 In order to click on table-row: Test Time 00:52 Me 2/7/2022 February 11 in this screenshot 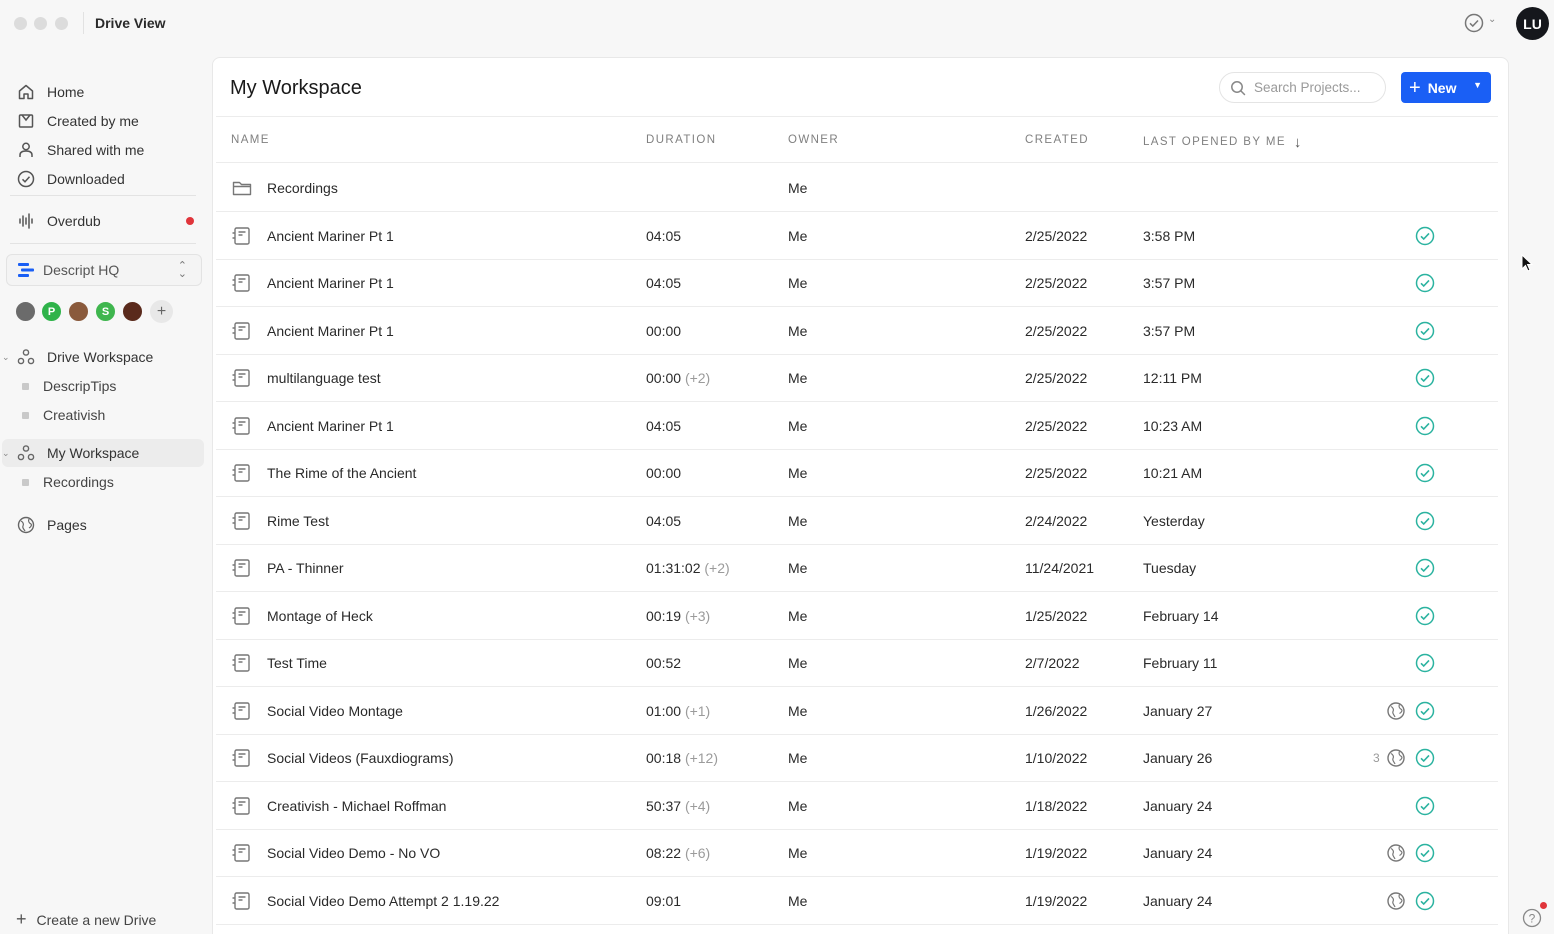, I will do `click(857, 663)`.